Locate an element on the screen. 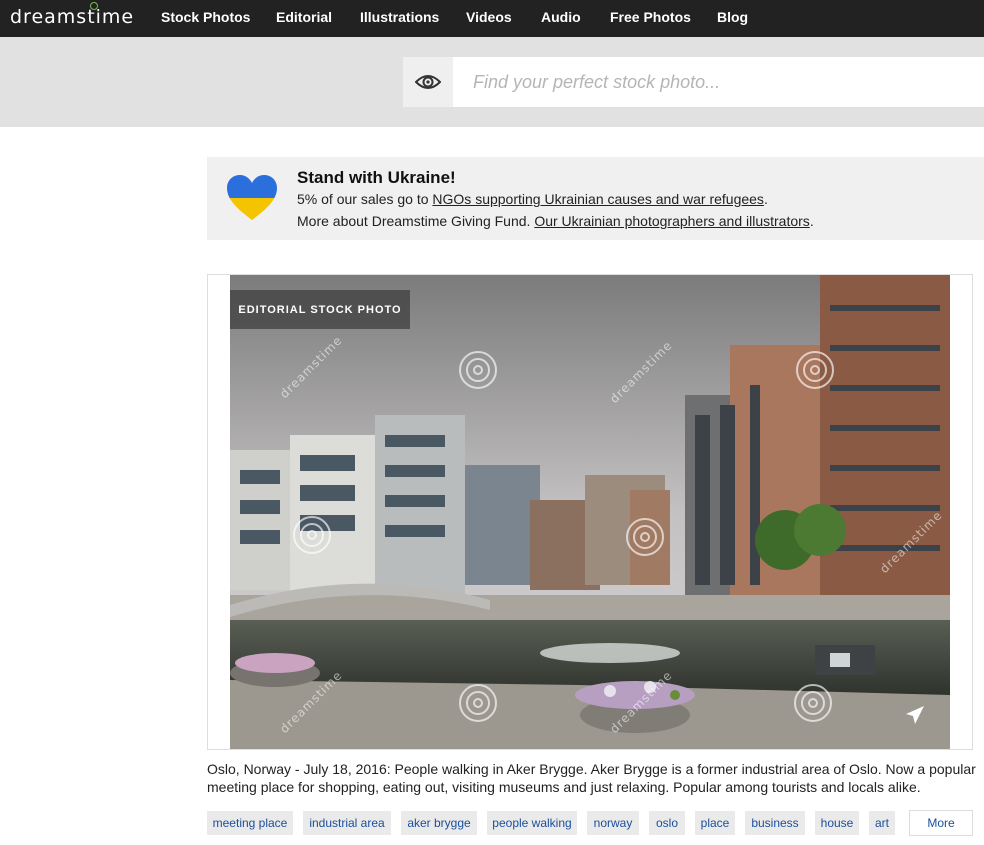  tag-place: place is located at coordinates (715, 823).